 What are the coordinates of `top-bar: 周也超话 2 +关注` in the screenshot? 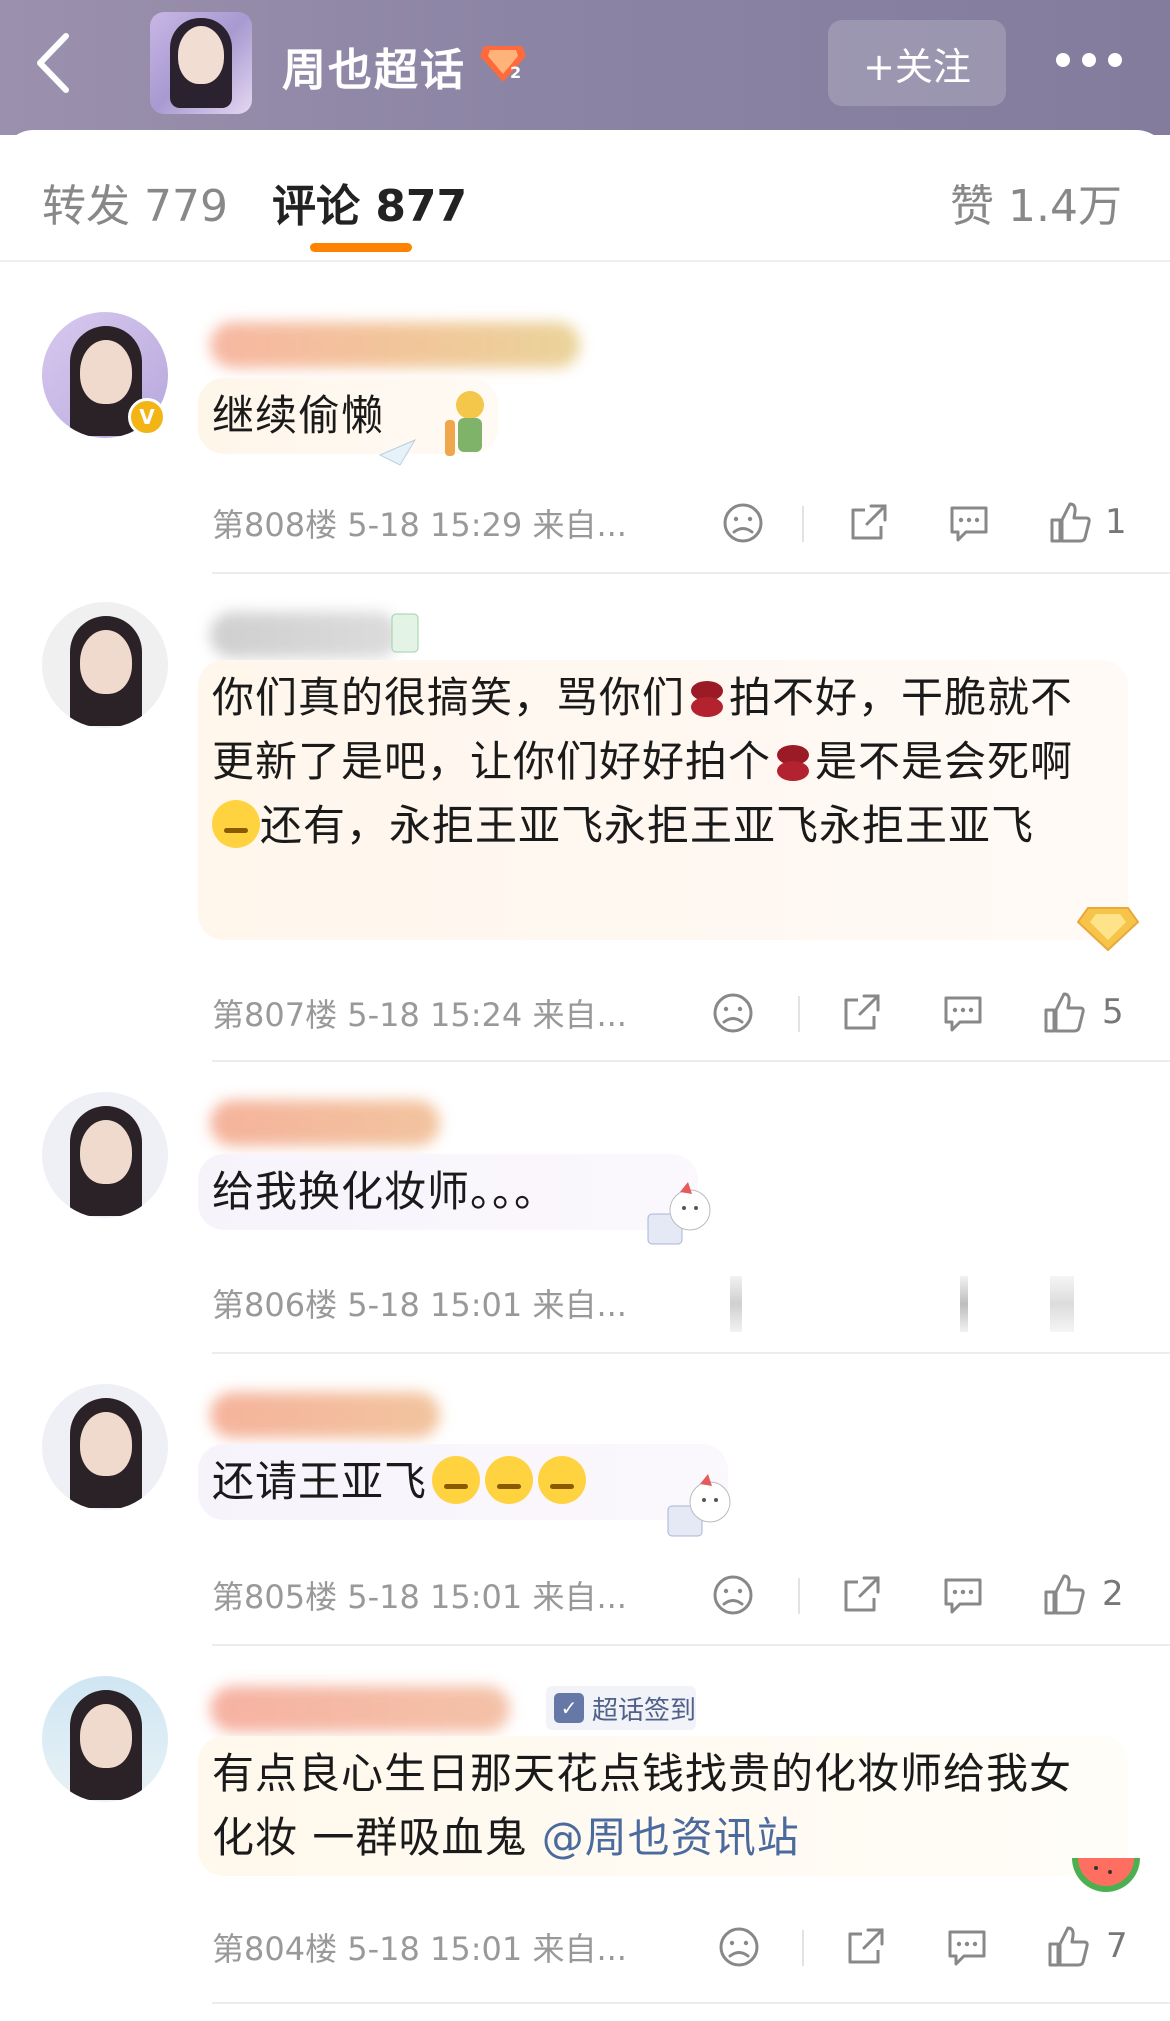 It's located at (585, 67).